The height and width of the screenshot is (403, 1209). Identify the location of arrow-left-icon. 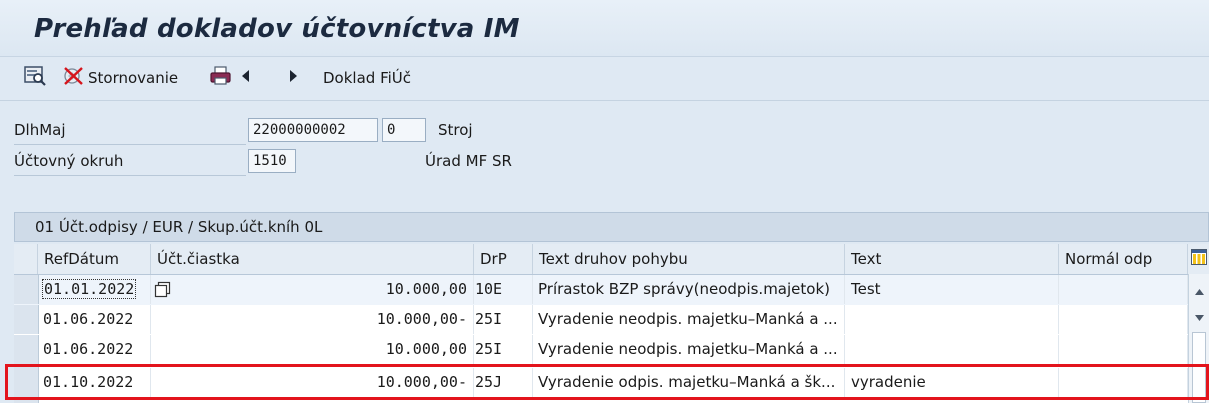
(246, 78).